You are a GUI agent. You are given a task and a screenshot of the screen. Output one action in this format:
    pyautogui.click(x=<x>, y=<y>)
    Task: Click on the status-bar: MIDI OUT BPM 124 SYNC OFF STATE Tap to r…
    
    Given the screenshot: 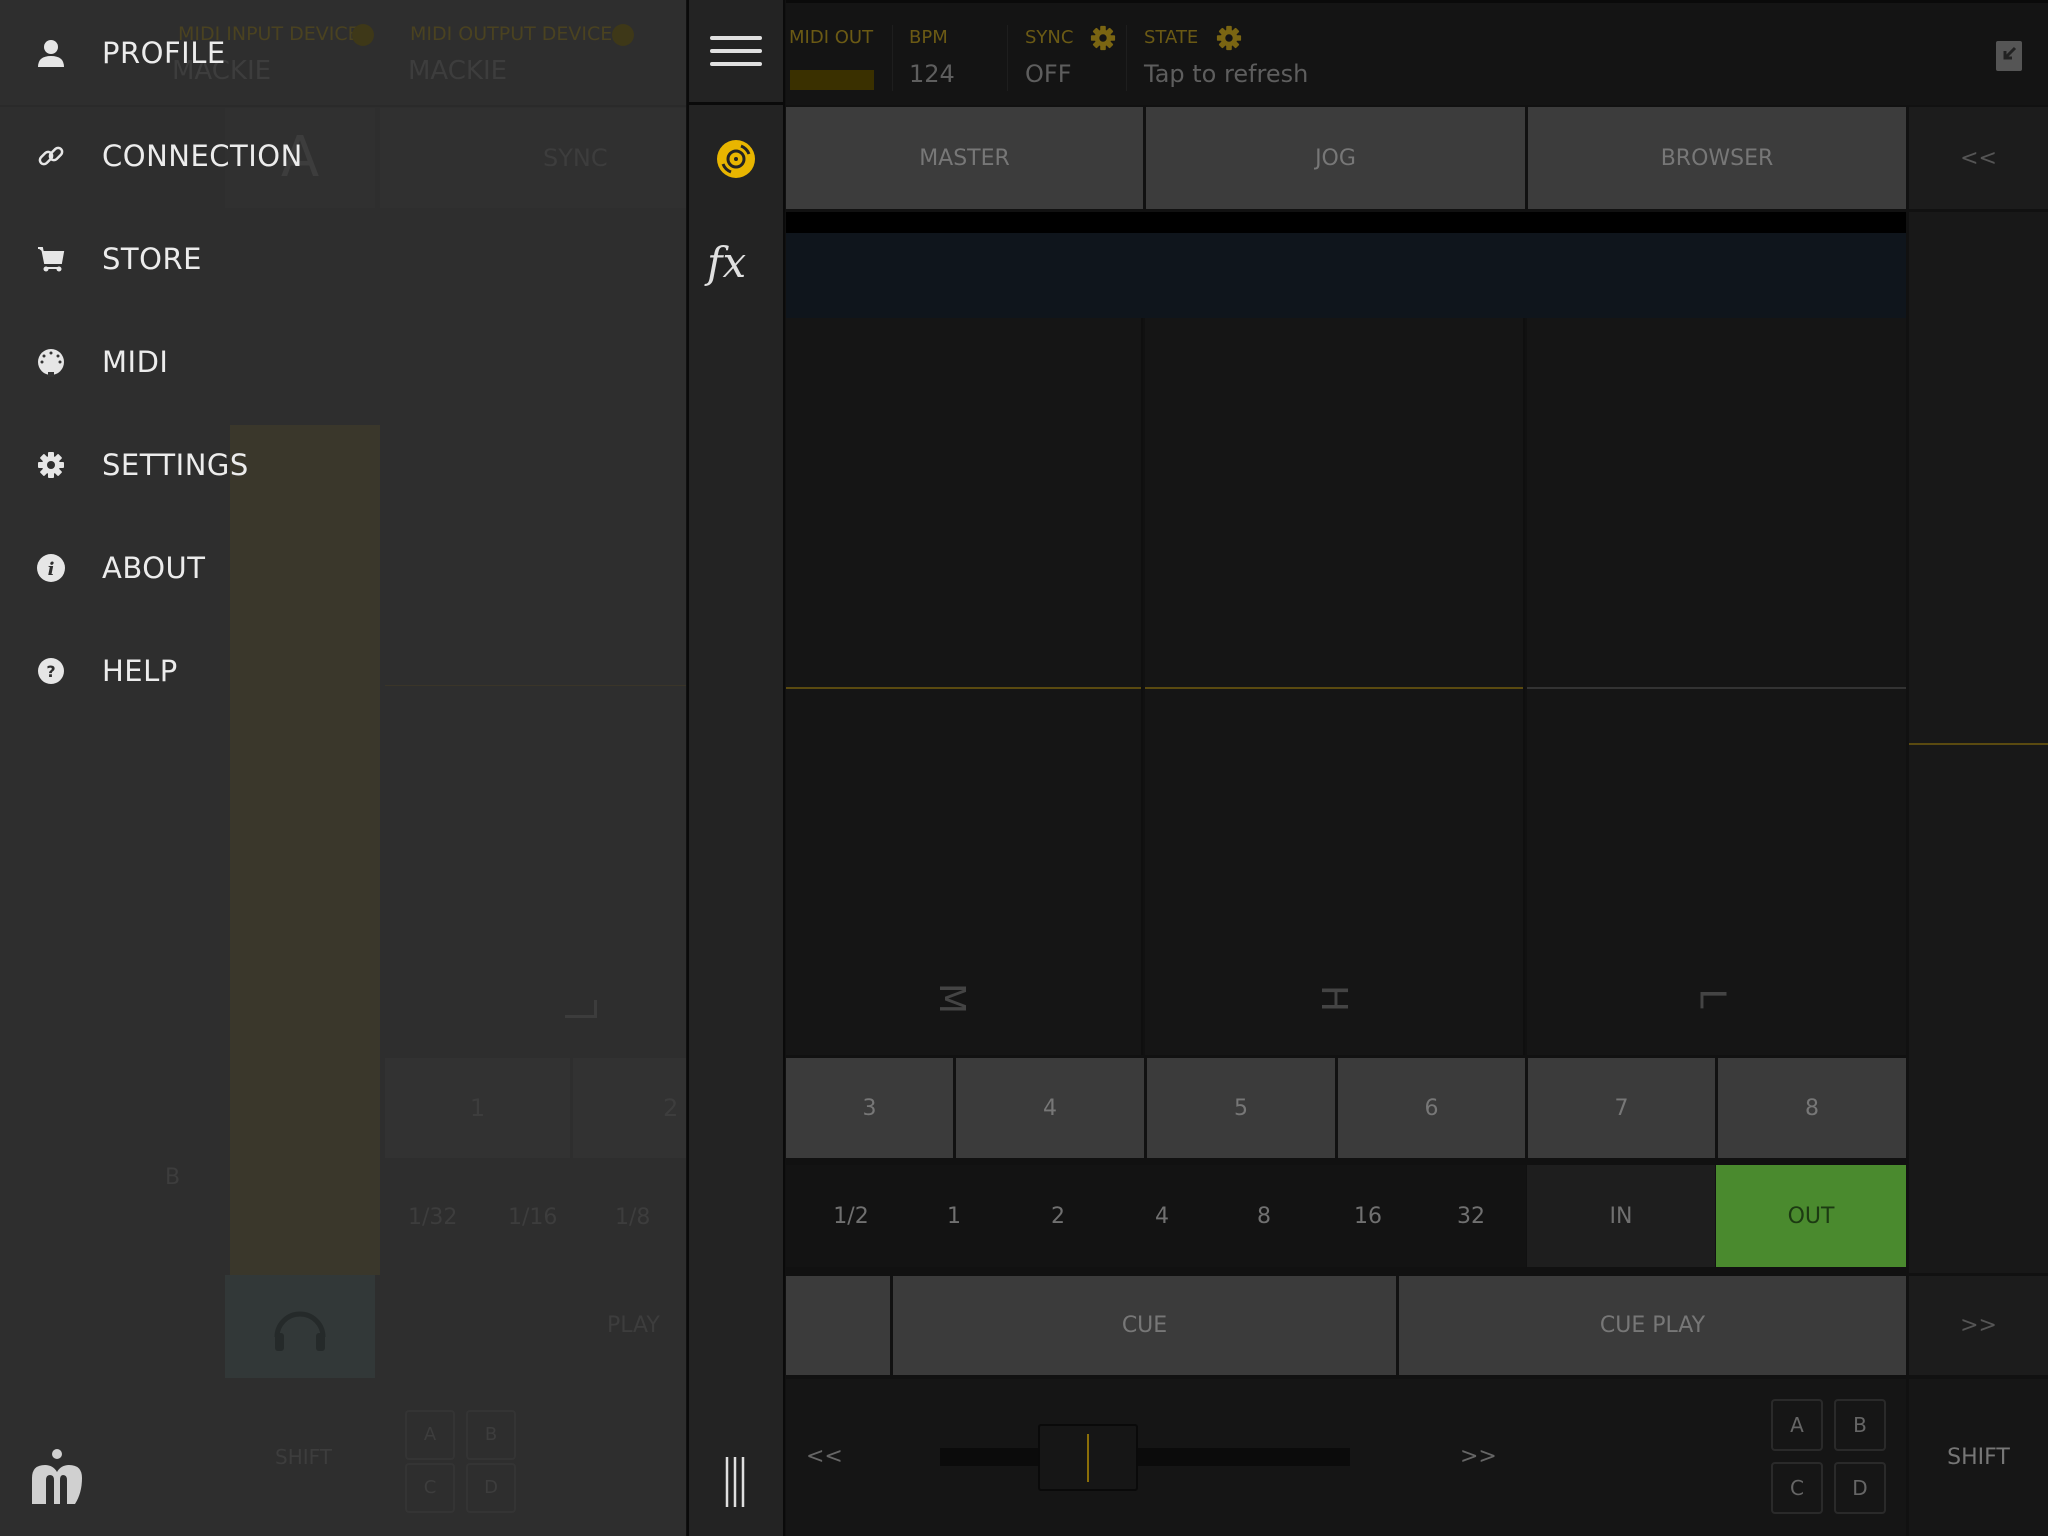 What is the action you would take?
    pyautogui.click(x=1417, y=52)
    